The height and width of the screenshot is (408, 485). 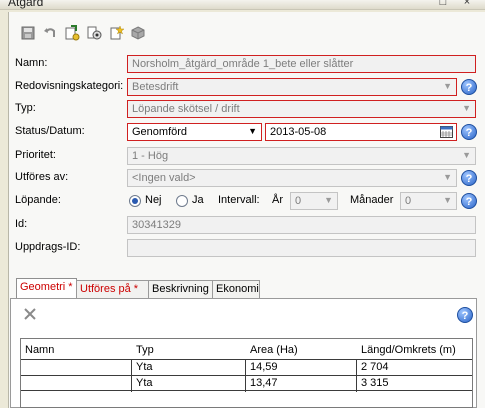 I want to click on col-area: Area (Ha), so click(x=274, y=351).